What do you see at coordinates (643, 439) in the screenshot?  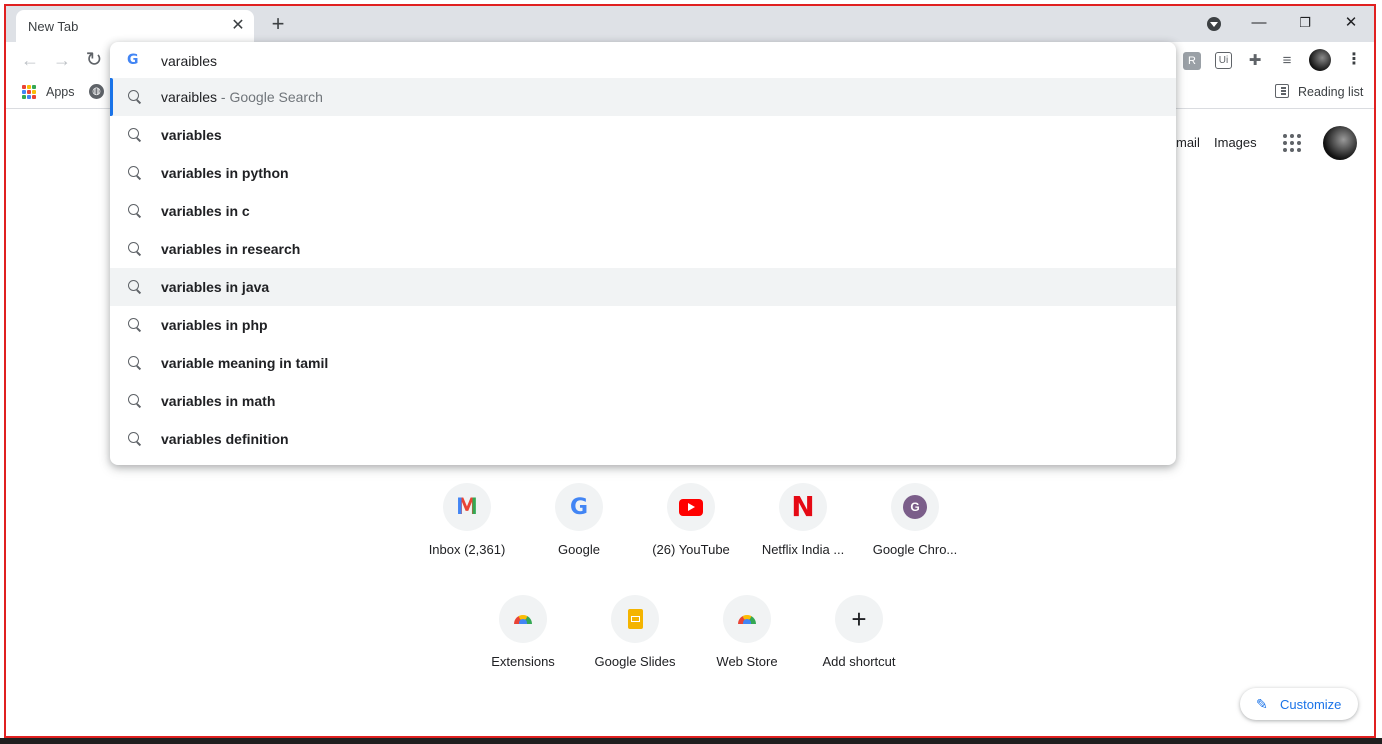 I see `suggestion-item: variables definition` at bounding box center [643, 439].